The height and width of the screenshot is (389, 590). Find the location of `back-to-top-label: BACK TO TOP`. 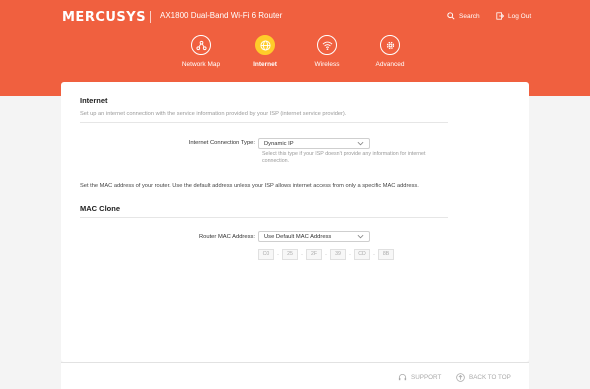

back-to-top-label: BACK TO TOP is located at coordinates (490, 377).